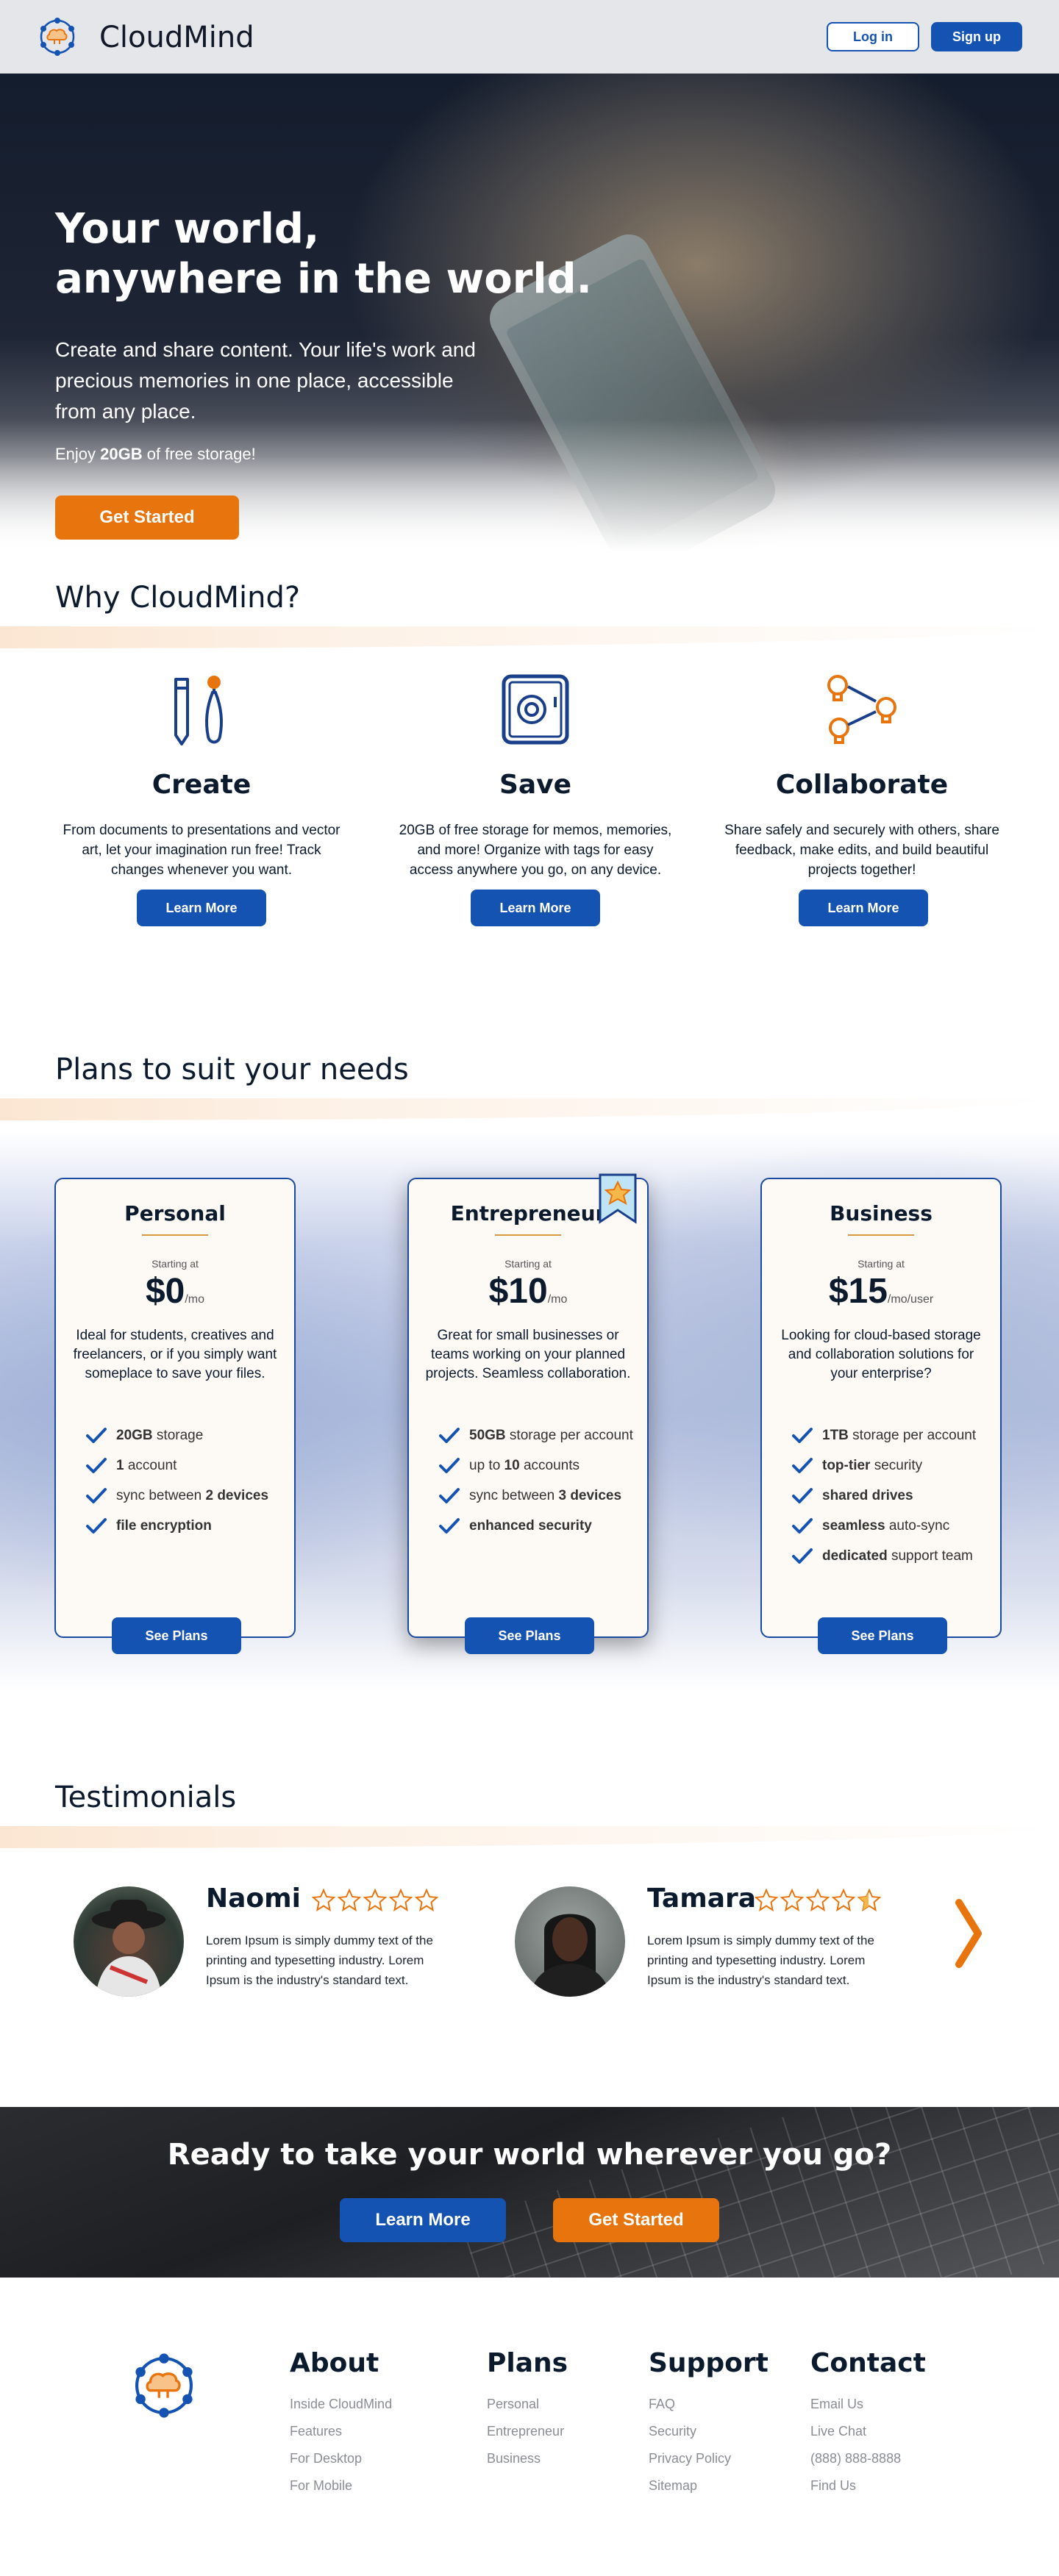 The width and height of the screenshot is (1059, 2576). I want to click on hero-storage-note: Enjoy 20GB of free storage!, so click(155, 454).